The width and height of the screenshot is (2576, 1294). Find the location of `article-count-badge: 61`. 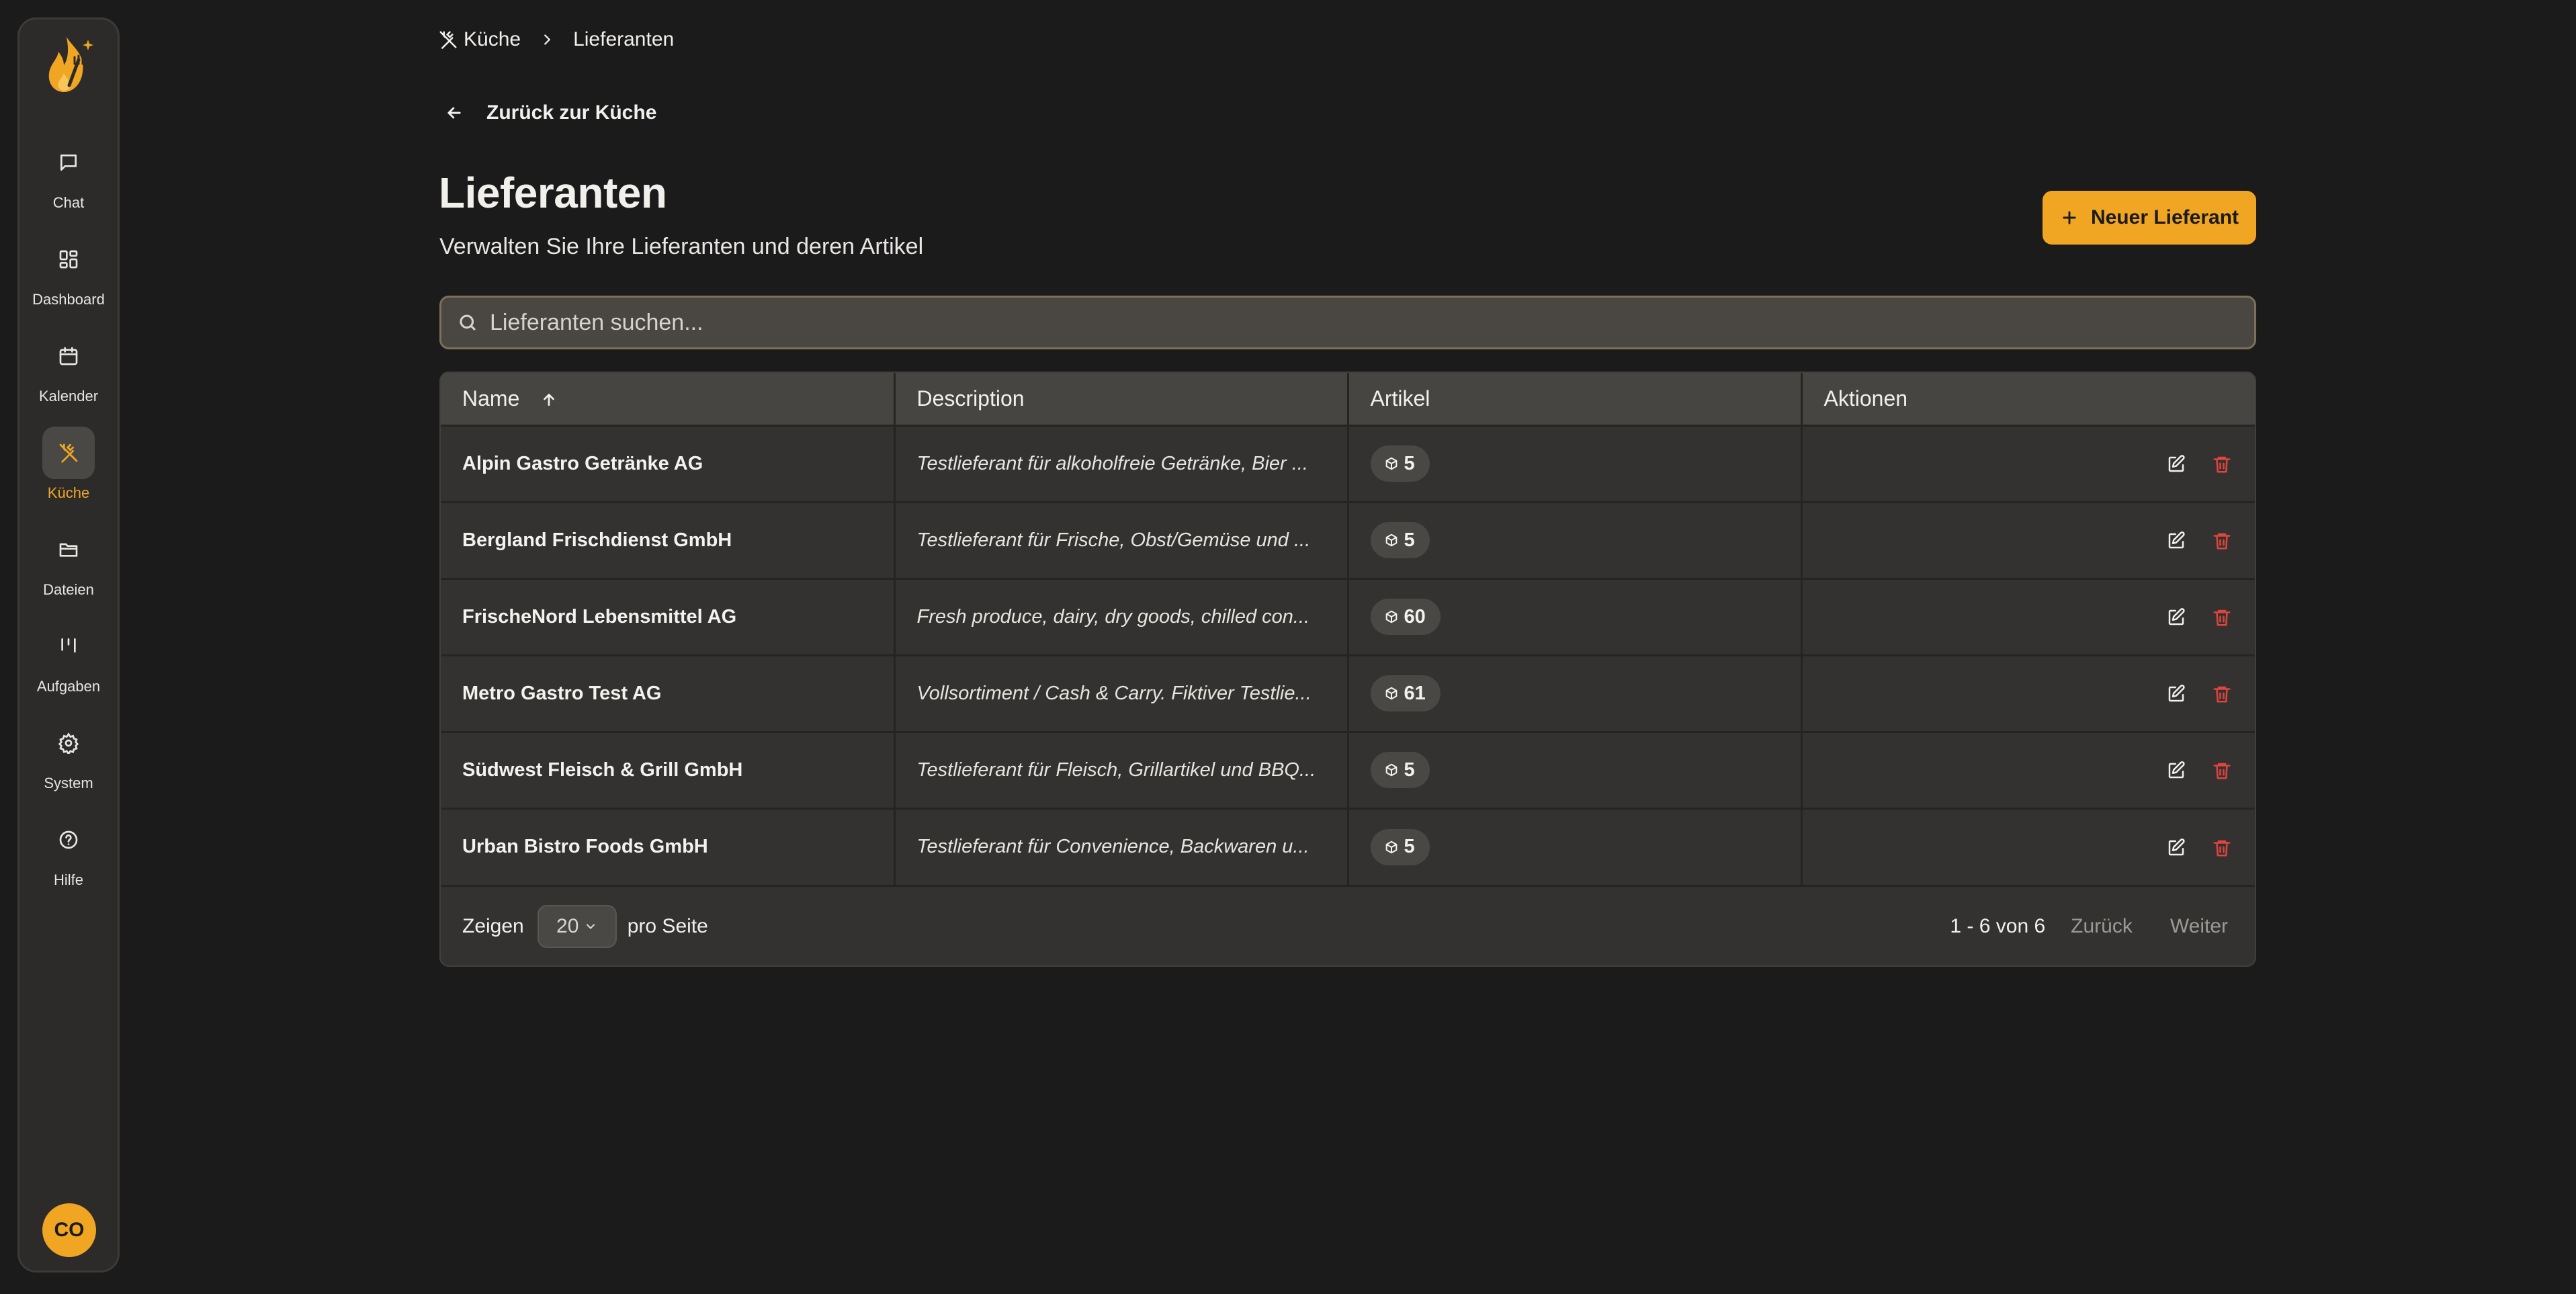

article-count-badge: 61 is located at coordinates (1405, 693).